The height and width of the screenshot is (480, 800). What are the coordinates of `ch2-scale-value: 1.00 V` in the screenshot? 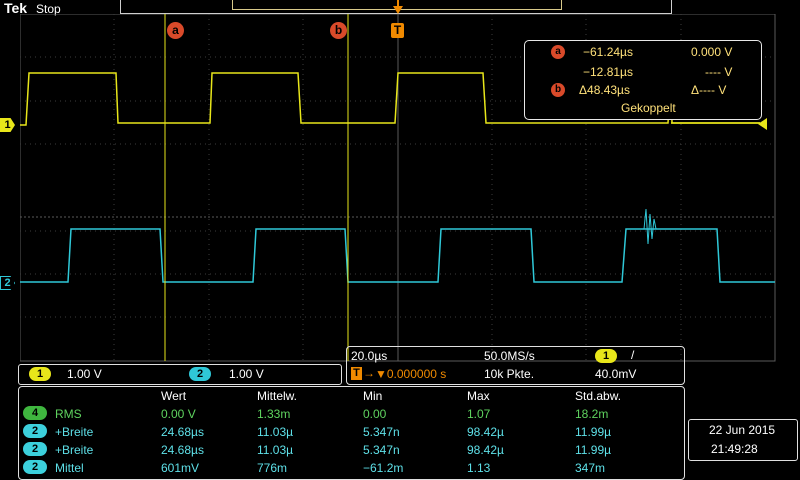 It's located at (246, 374).